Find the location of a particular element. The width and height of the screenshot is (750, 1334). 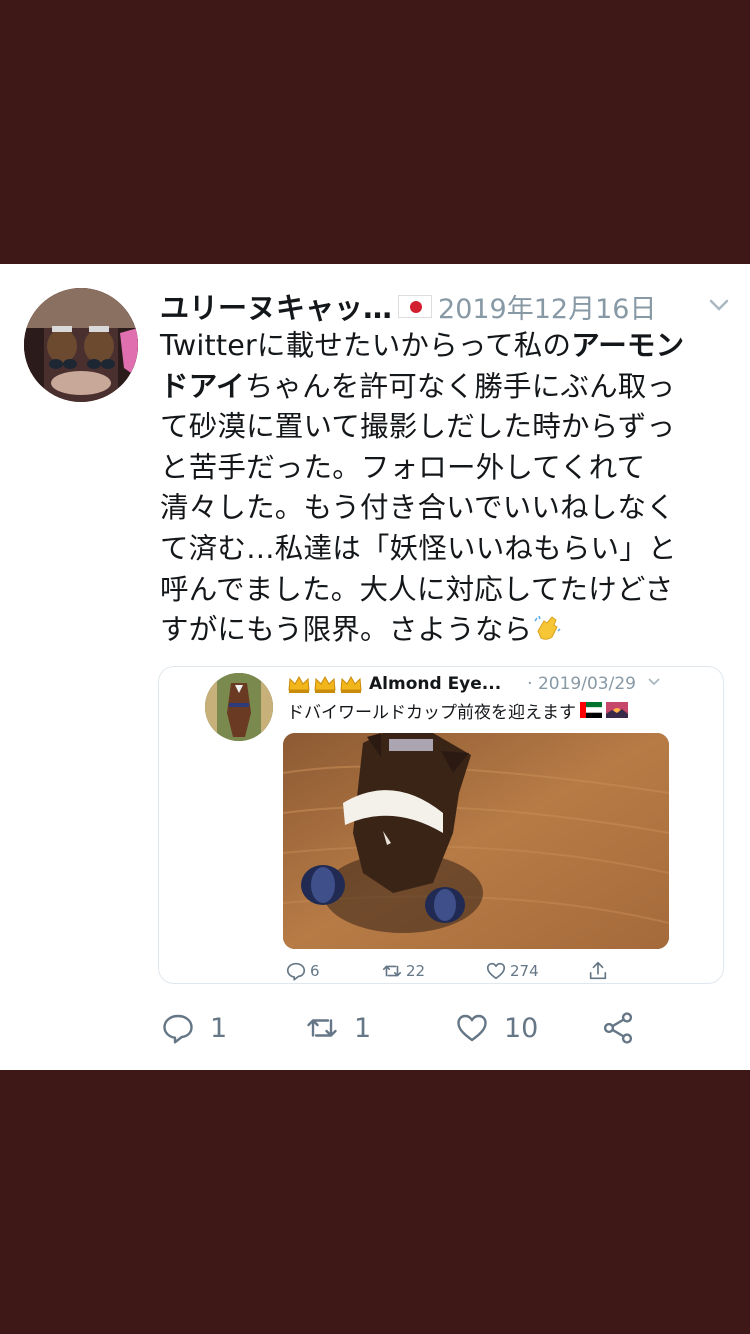

japan-flag-icon is located at coordinates (415, 306).